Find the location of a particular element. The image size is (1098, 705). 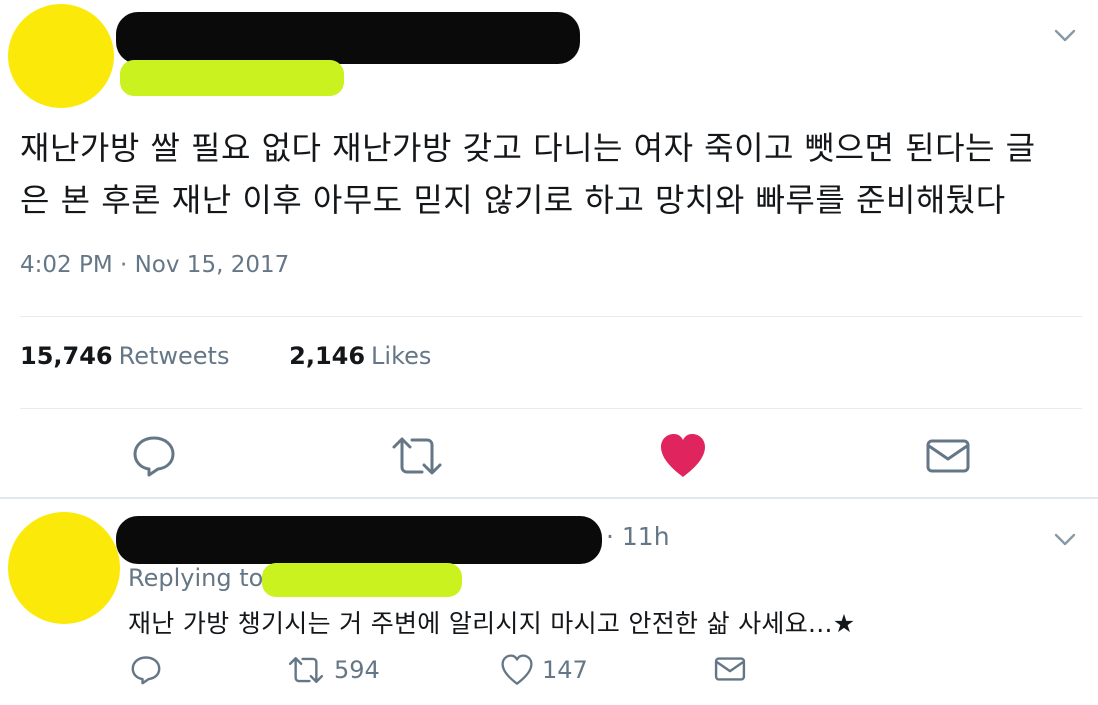

tweet-separator is located at coordinates (549, 498).